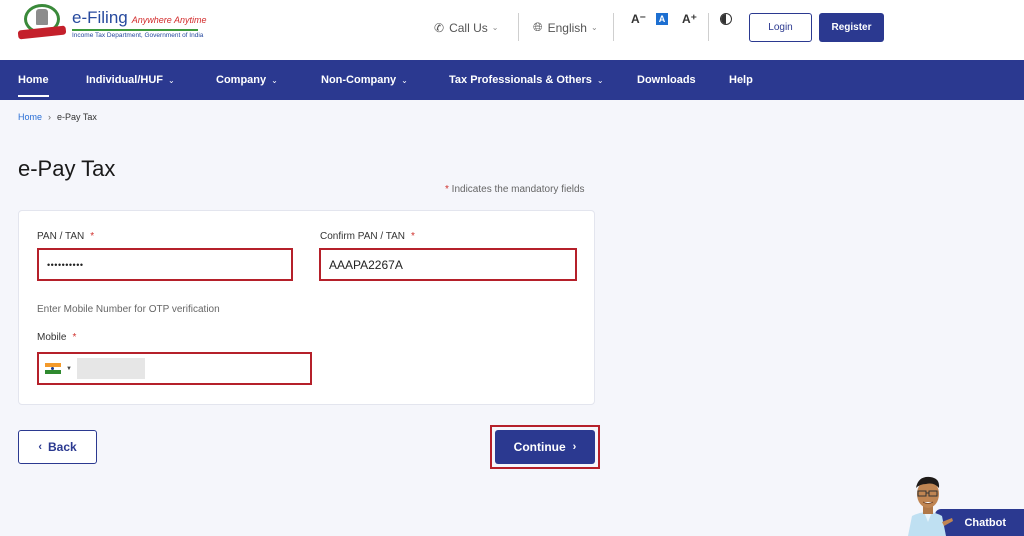 This screenshot has height=536, width=1024. I want to click on contrast-toggle-icon, so click(726, 19).